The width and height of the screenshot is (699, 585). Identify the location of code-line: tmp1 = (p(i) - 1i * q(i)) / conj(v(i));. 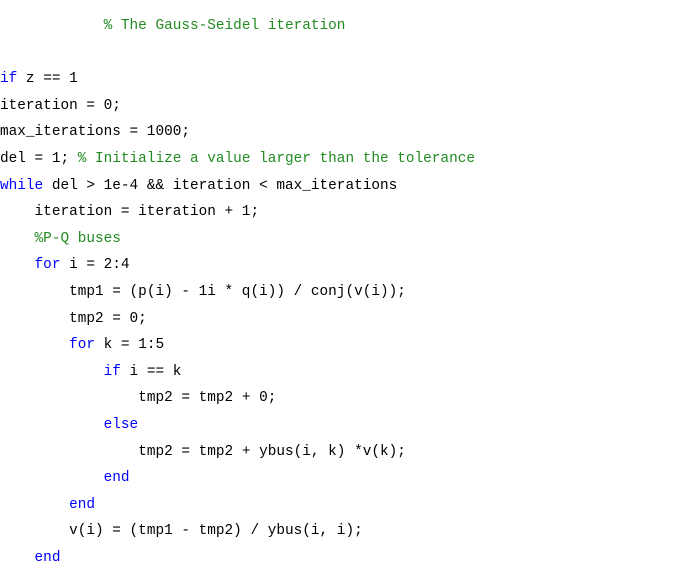
(203, 292).